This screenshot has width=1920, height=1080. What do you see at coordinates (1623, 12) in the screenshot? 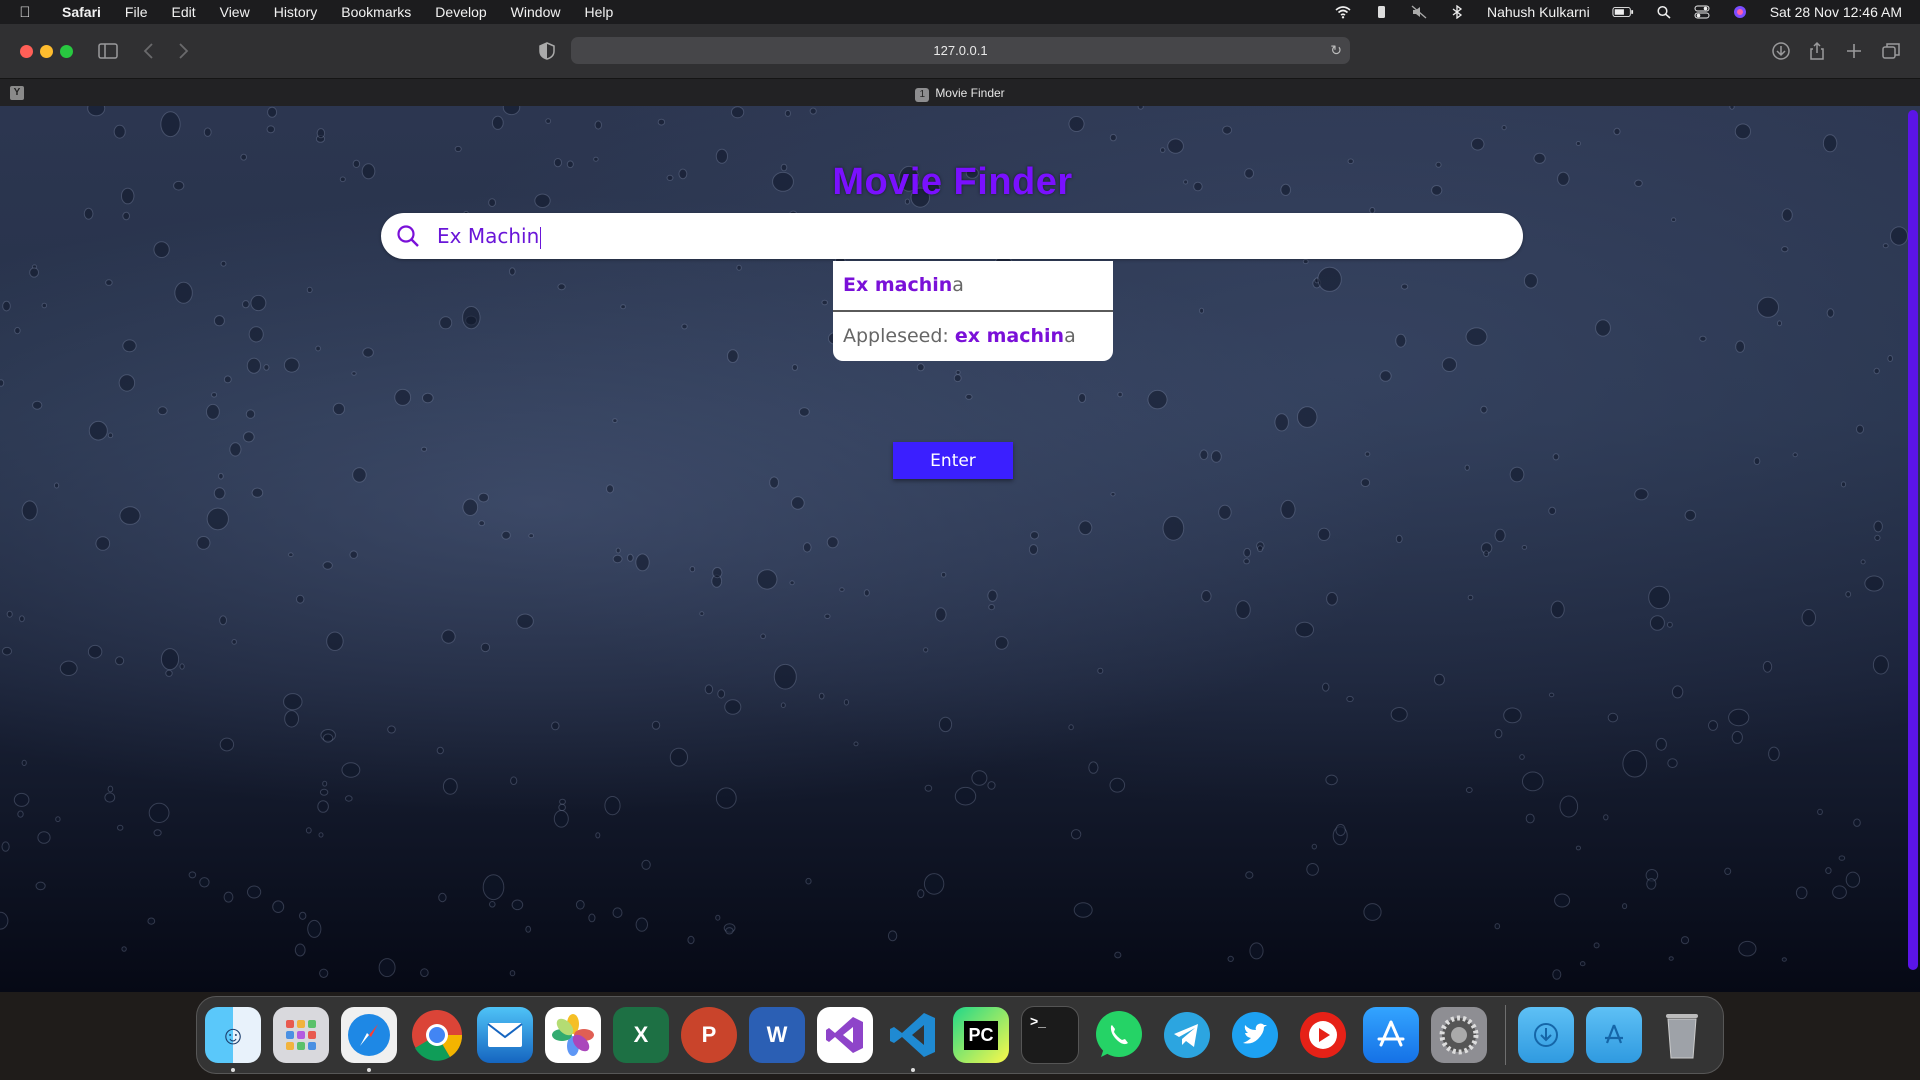
I see `battery-icon` at bounding box center [1623, 12].